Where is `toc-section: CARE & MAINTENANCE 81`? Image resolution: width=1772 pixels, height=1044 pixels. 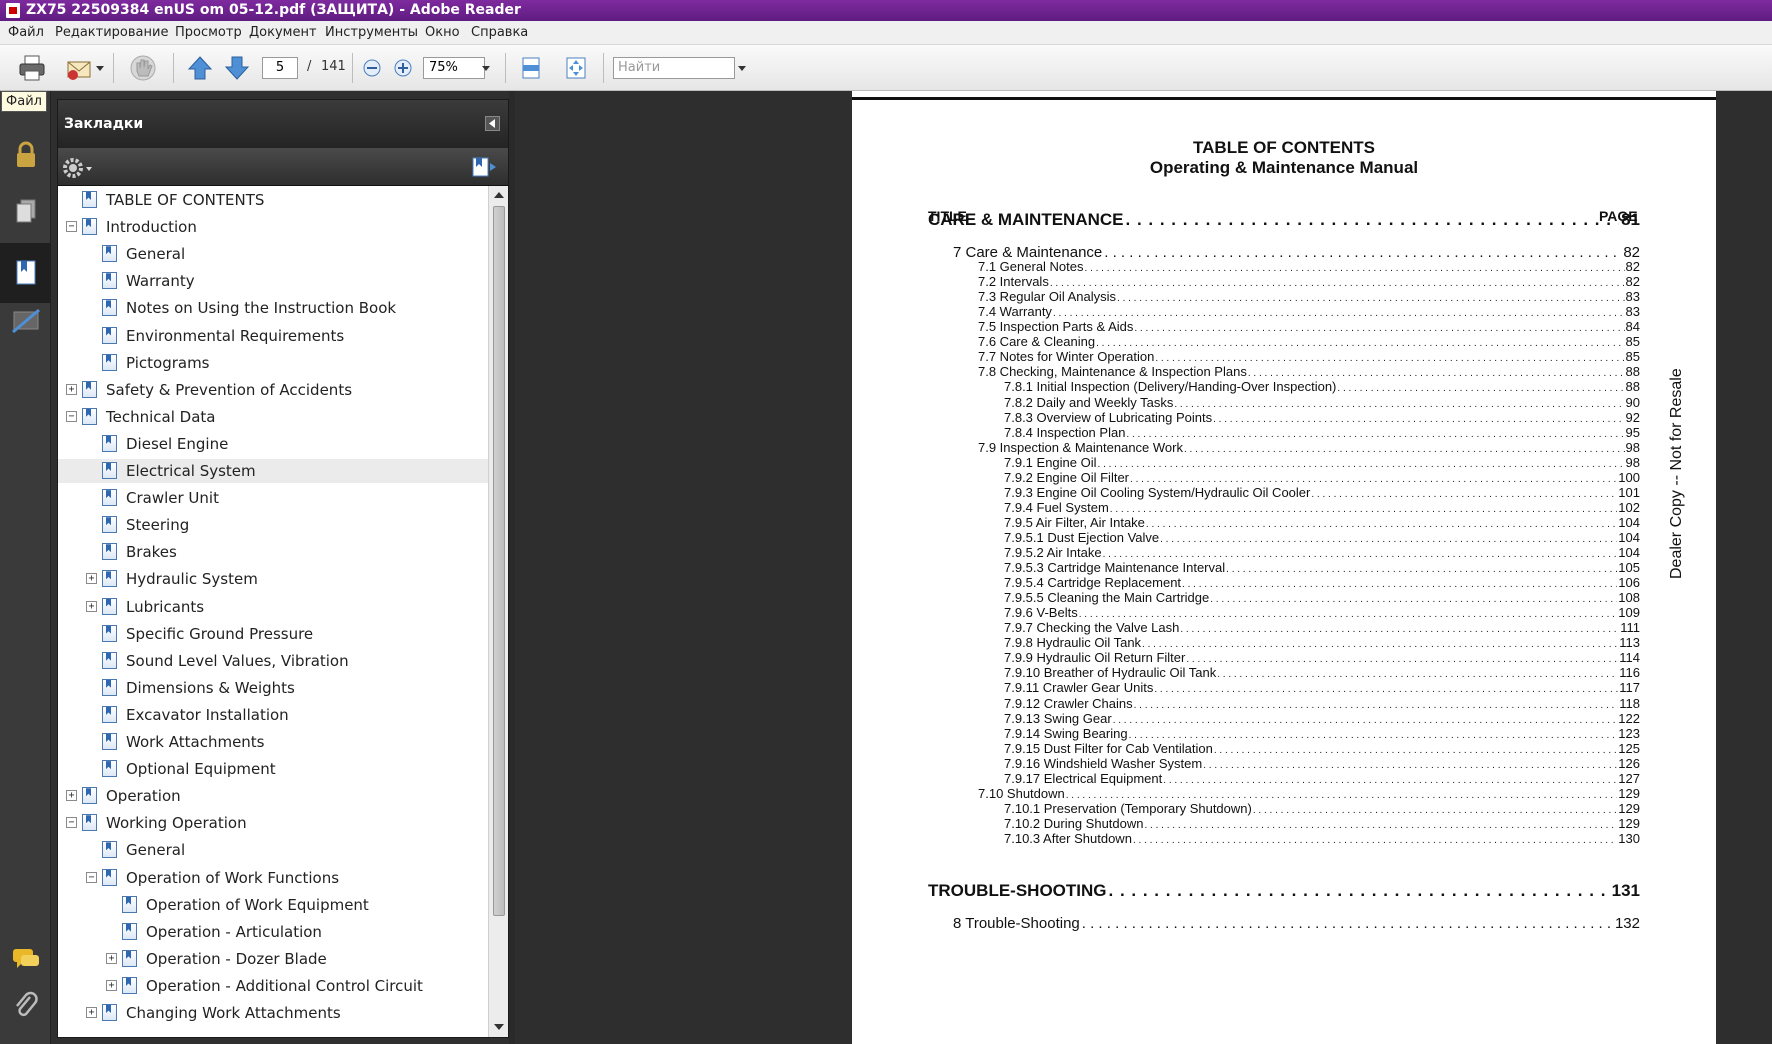
toc-section: CARE & MAINTENANCE 81 is located at coordinates (1284, 220).